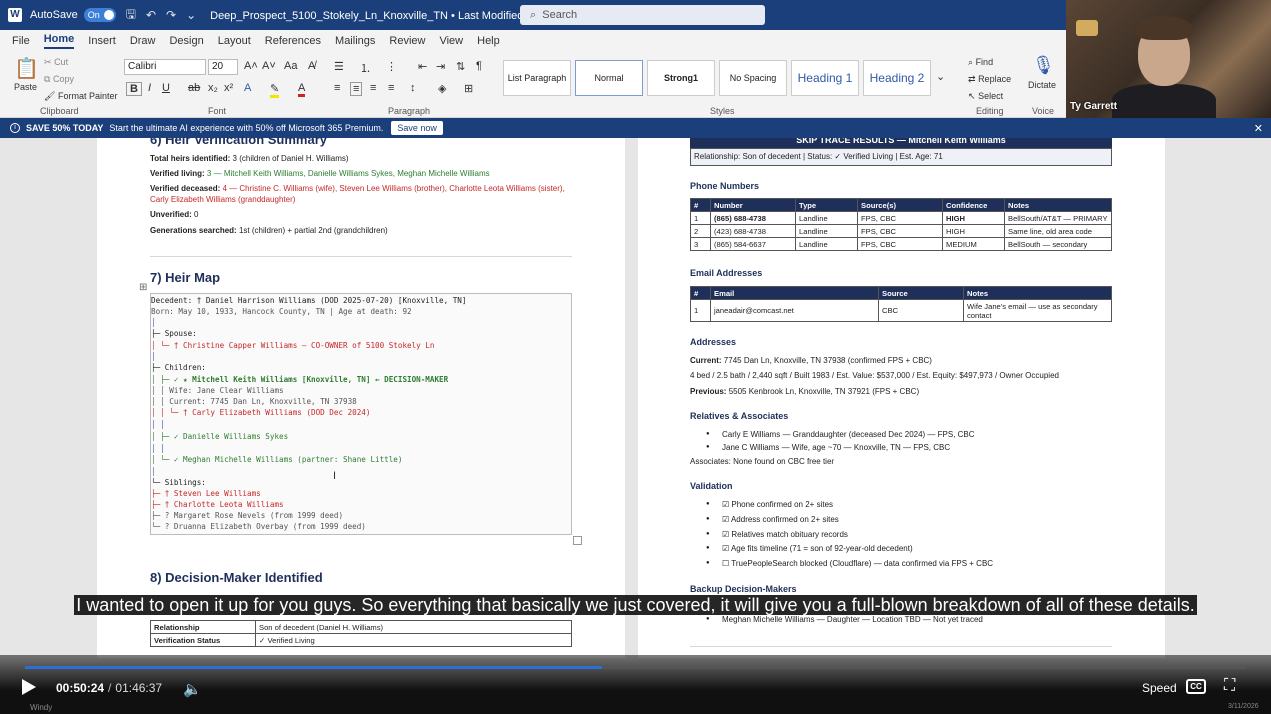 This screenshot has height=714, width=1271. What do you see at coordinates (373, 88) in the screenshot?
I see `align-right-icon: ≡` at bounding box center [373, 88].